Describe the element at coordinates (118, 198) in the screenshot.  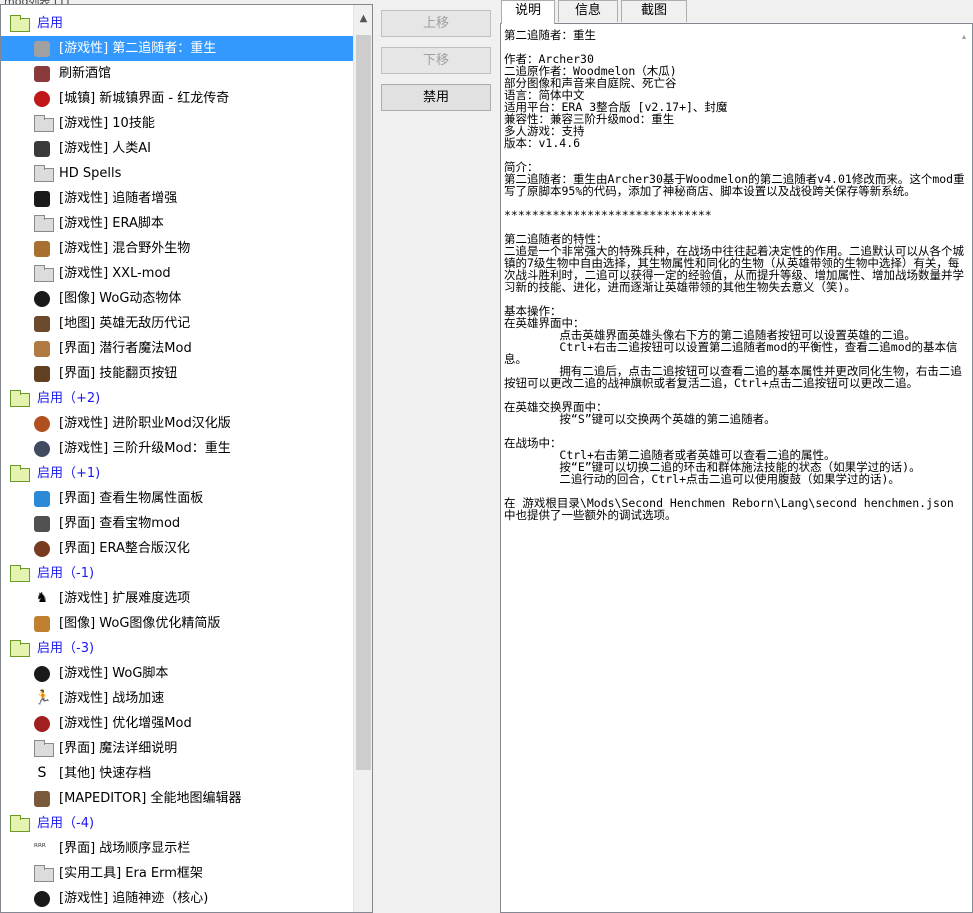
I see `mod-item-label: [游戏性] 追随者增强` at that location.